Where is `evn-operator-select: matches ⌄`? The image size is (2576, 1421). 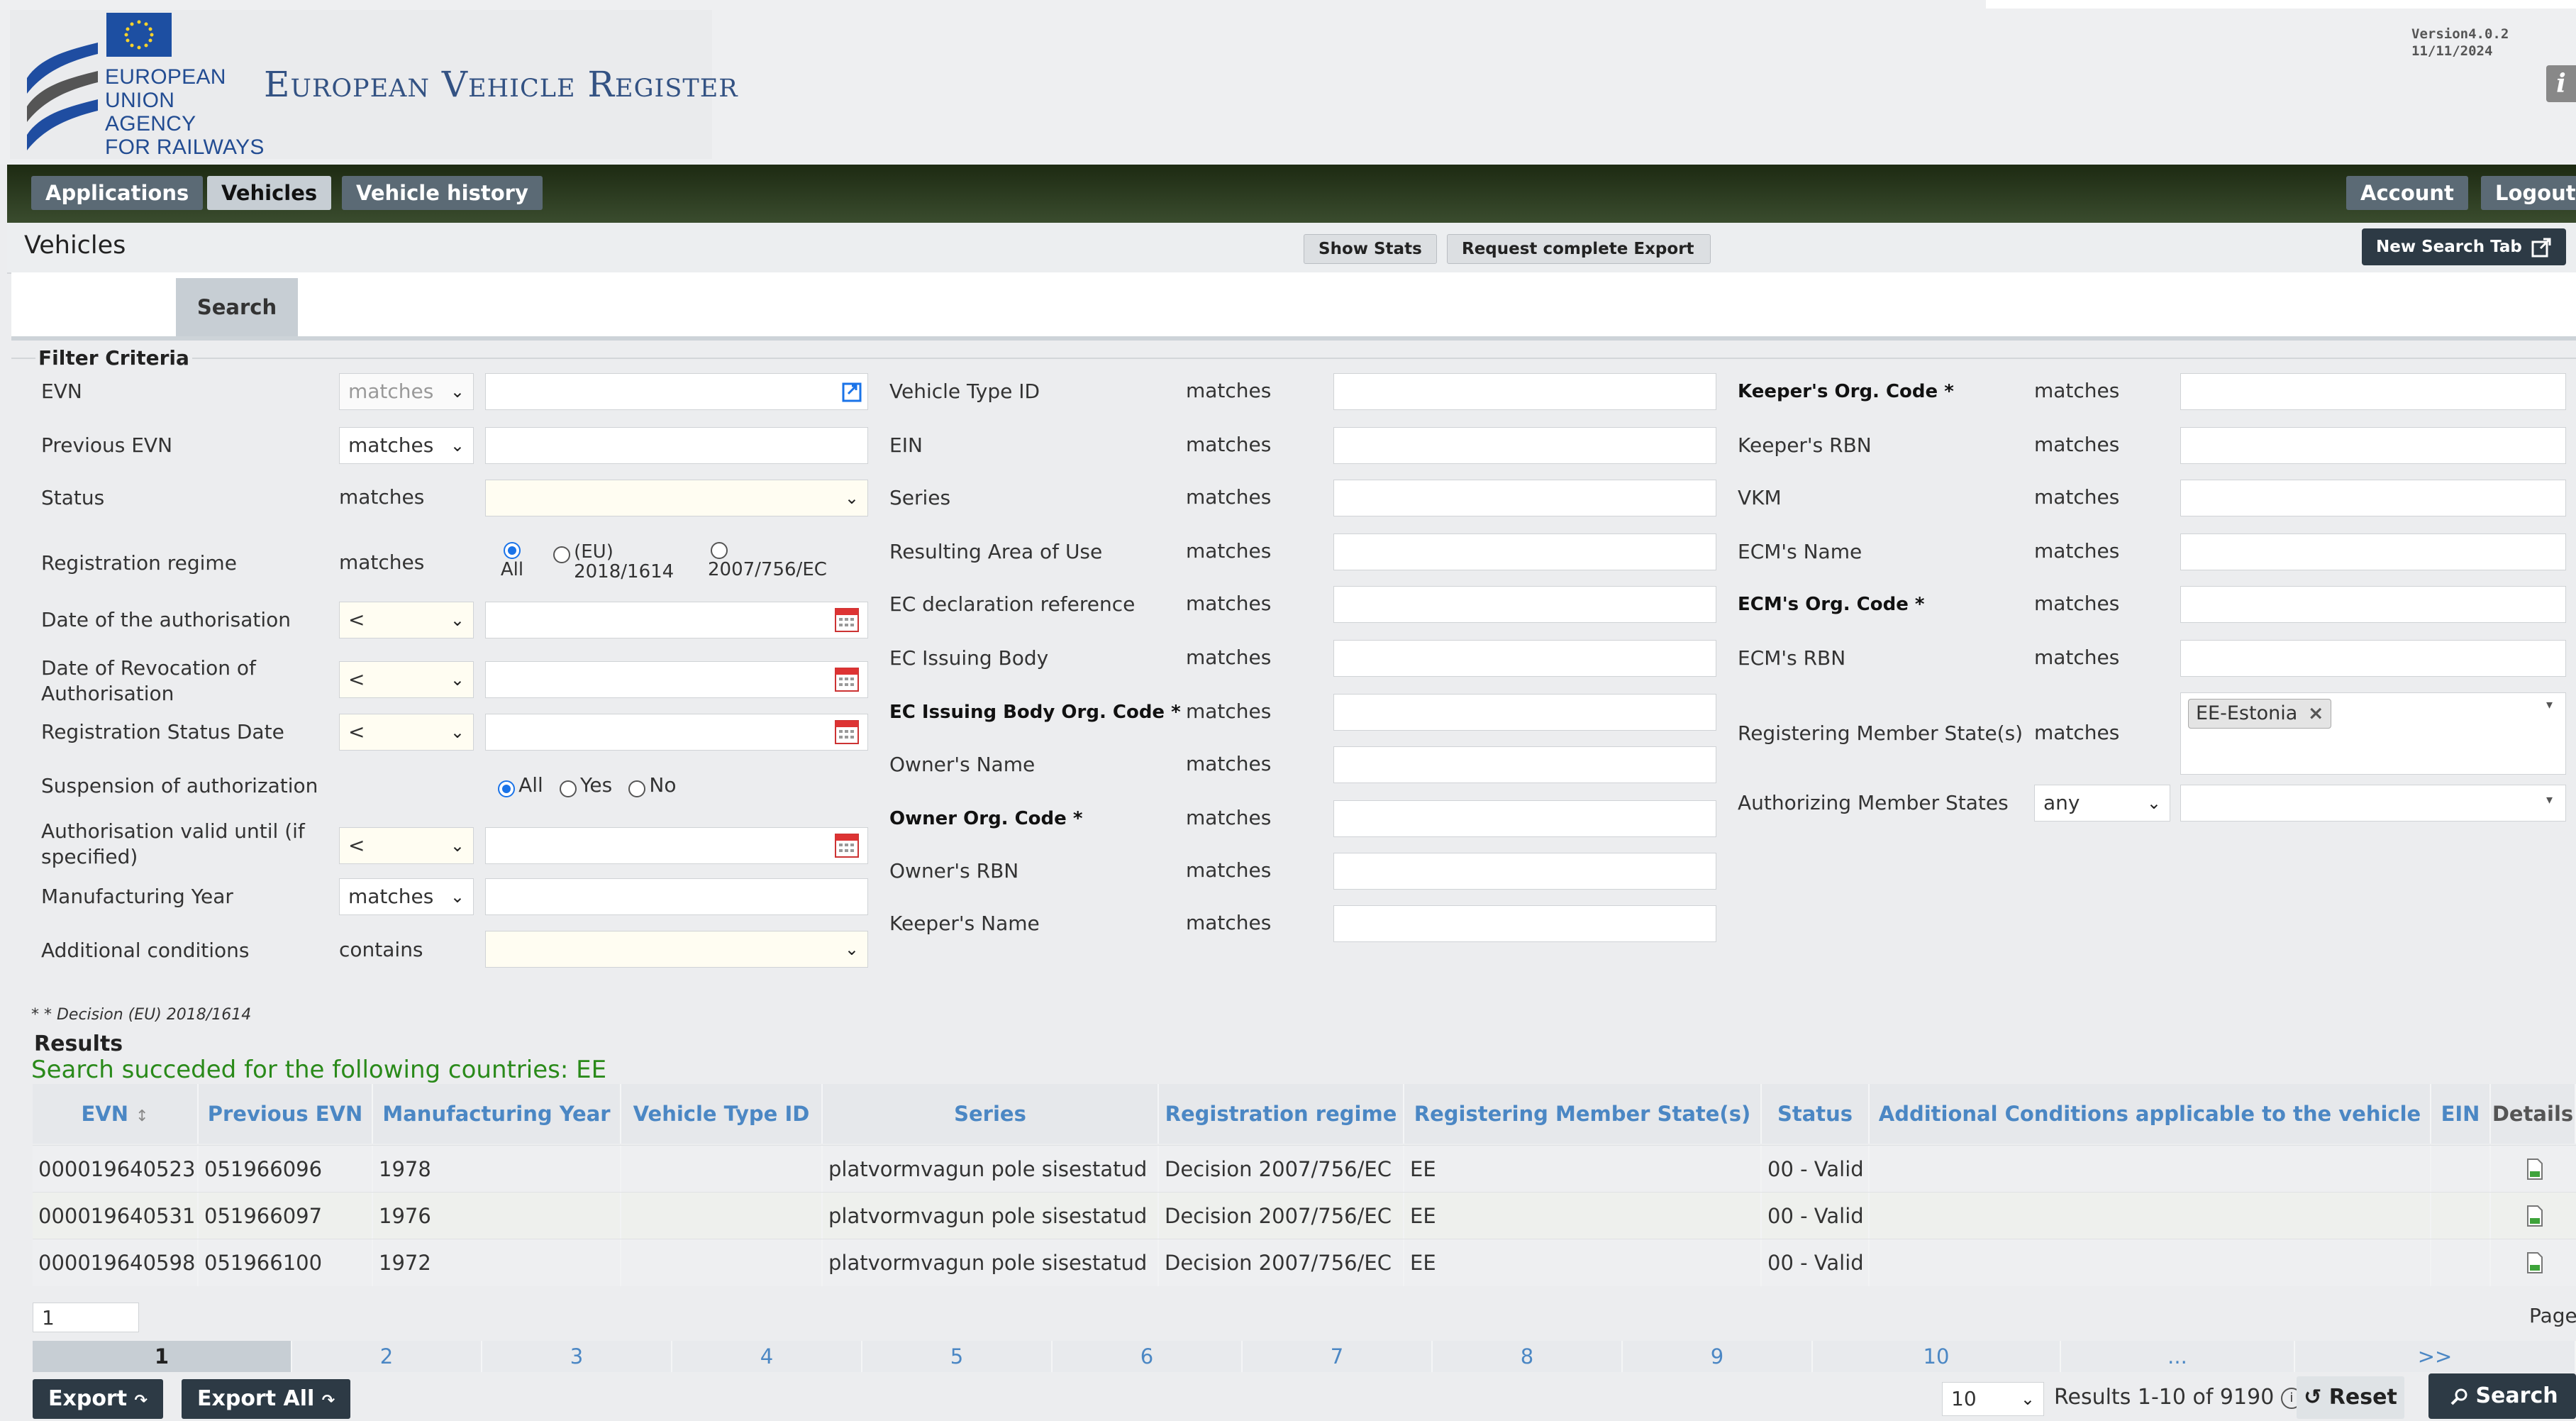 evn-operator-select: matches ⌄ is located at coordinates (406, 392).